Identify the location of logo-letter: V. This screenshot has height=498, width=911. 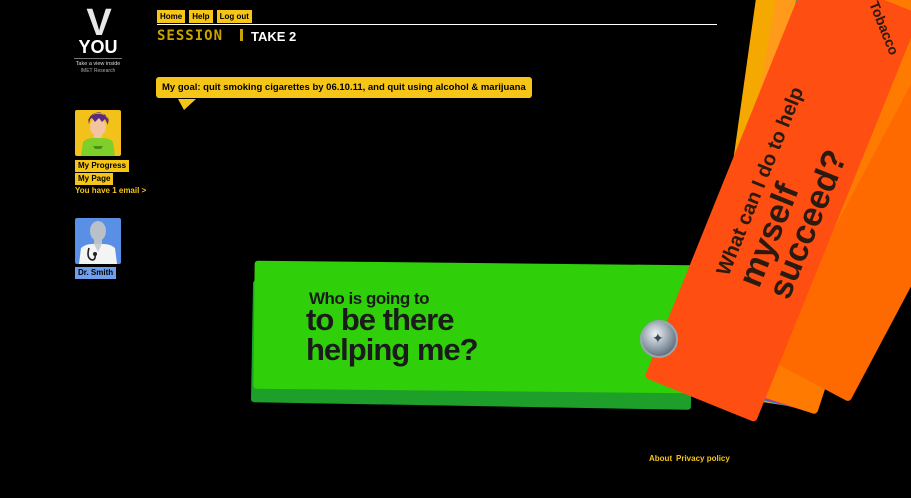
(98, 23).